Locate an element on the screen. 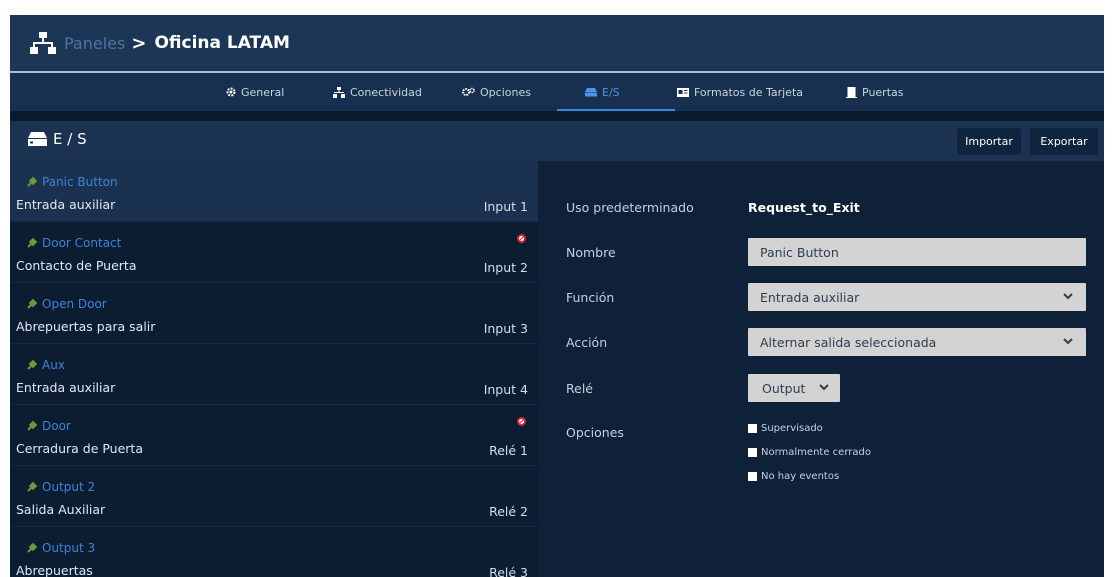 The height and width of the screenshot is (577, 1113). list-item: Door Cerradura de Puerta Relé 1 is located at coordinates (274, 435).